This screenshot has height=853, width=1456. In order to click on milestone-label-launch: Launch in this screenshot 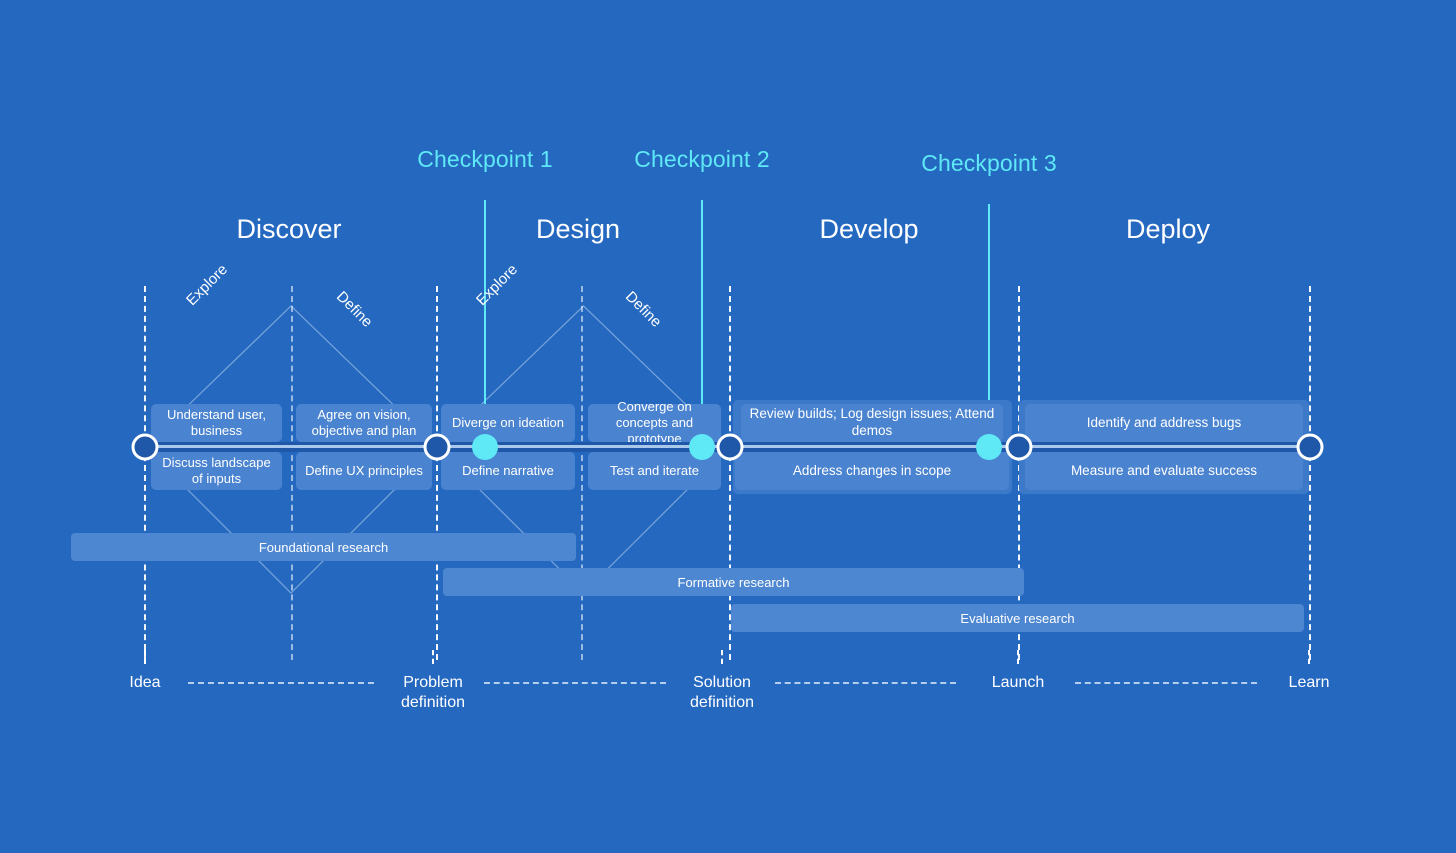, I will do `click(1018, 683)`.